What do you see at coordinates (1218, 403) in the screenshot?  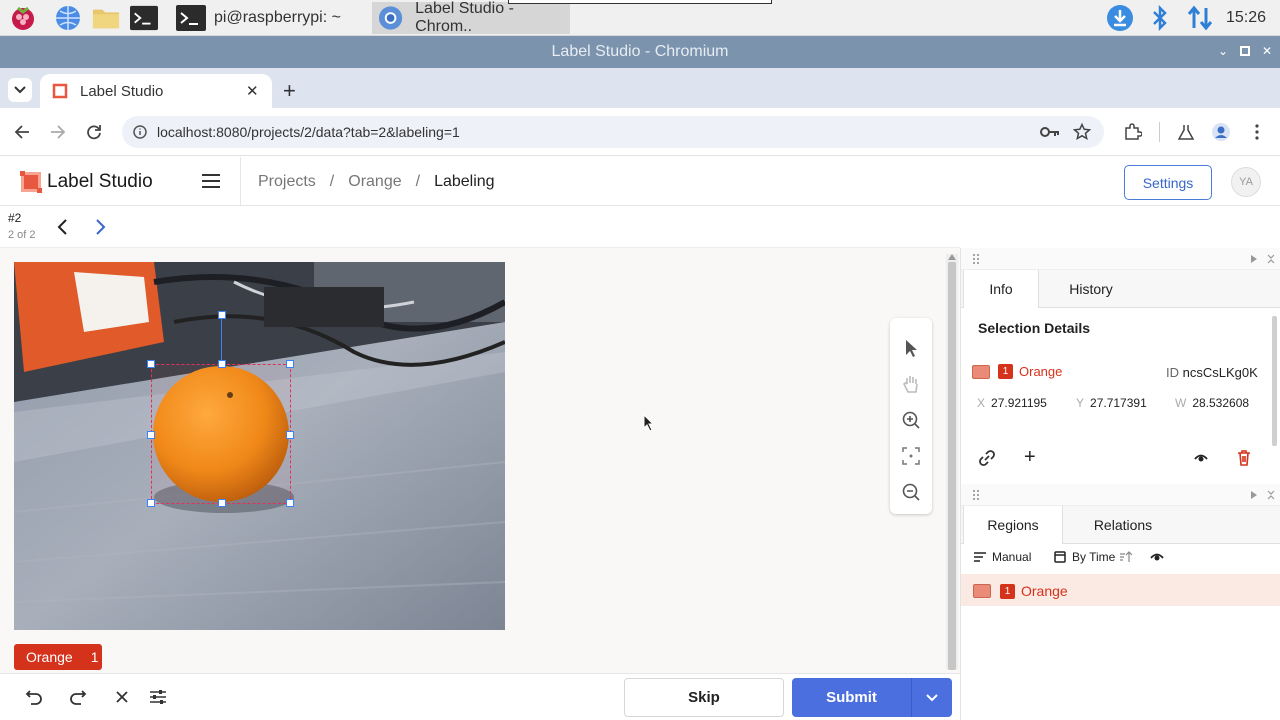 I see `region-w-field: W 28.532608` at bounding box center [1218, 403].